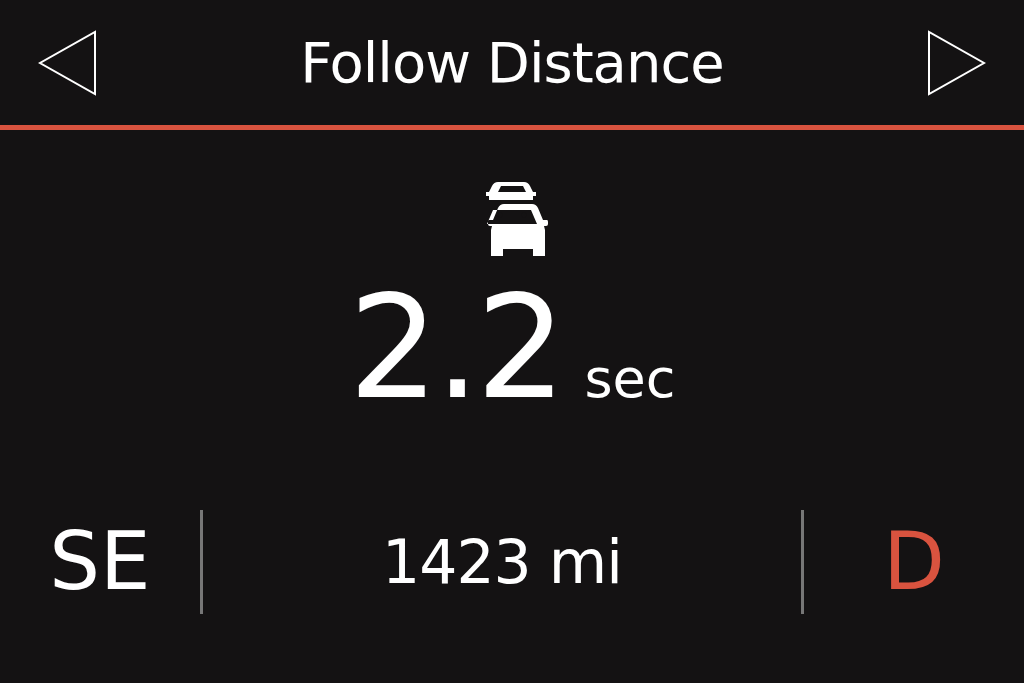  I want to click on next-button, so click(956, 62).